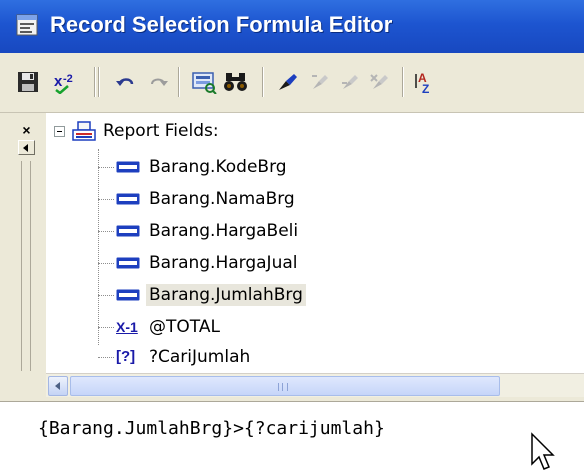  I want to click on check-formula-icon: x -2, so click(63, 83).